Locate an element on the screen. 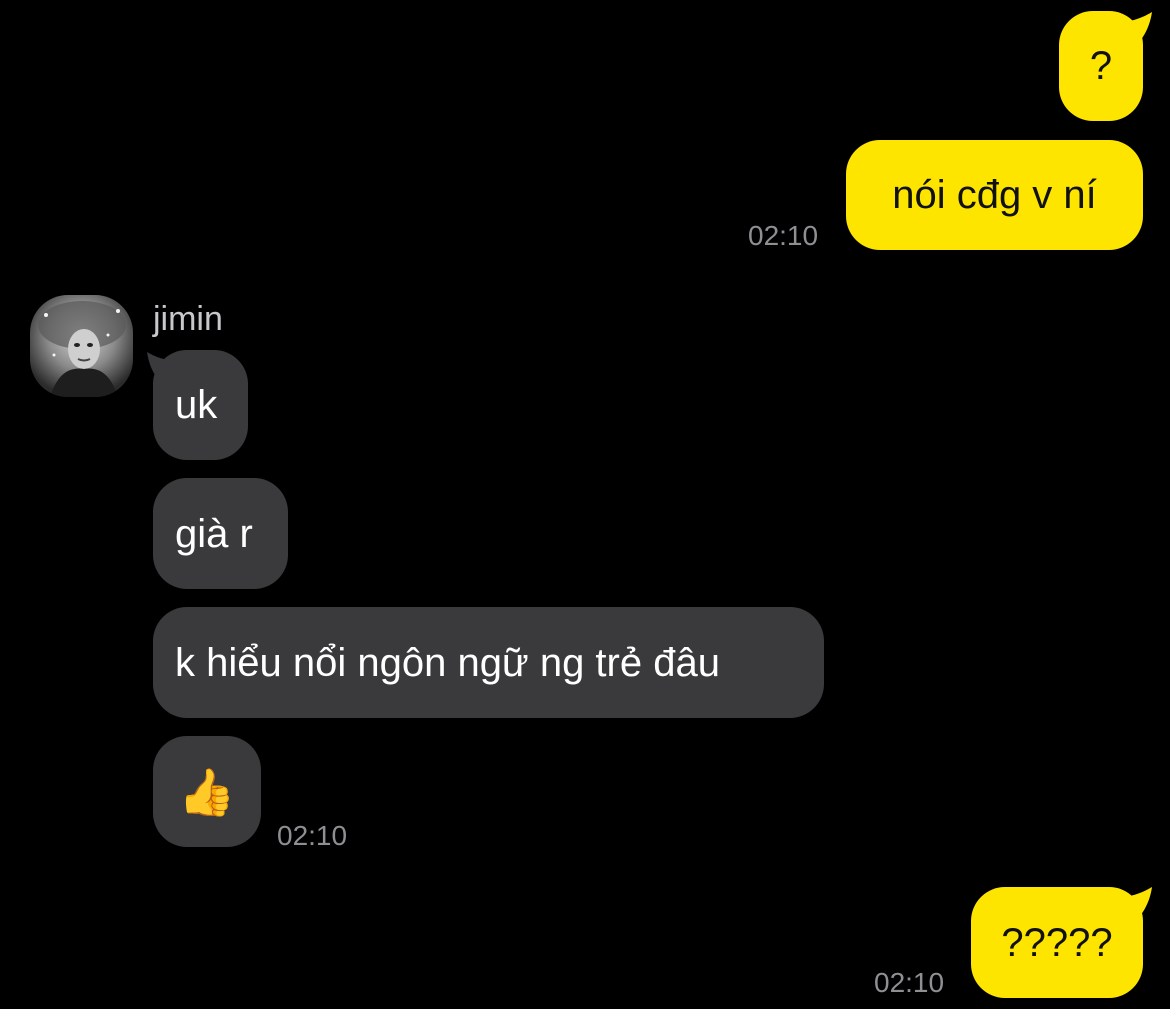 The image size is (1170, 1009). message-text: ????? is located at coordinates (1057, 942).